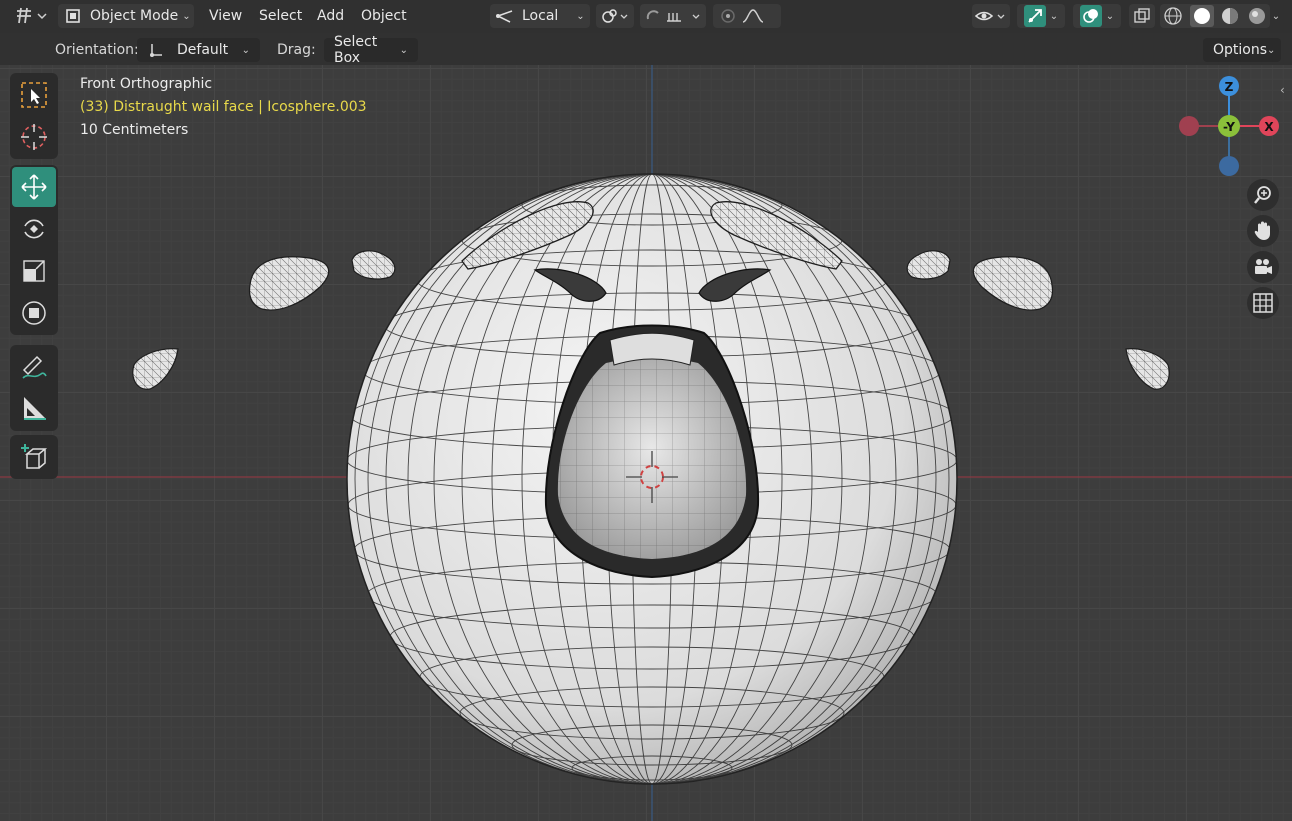 This screenshot has width=1292, height=821. I want to click on annotate-tool, so click(34, 367).